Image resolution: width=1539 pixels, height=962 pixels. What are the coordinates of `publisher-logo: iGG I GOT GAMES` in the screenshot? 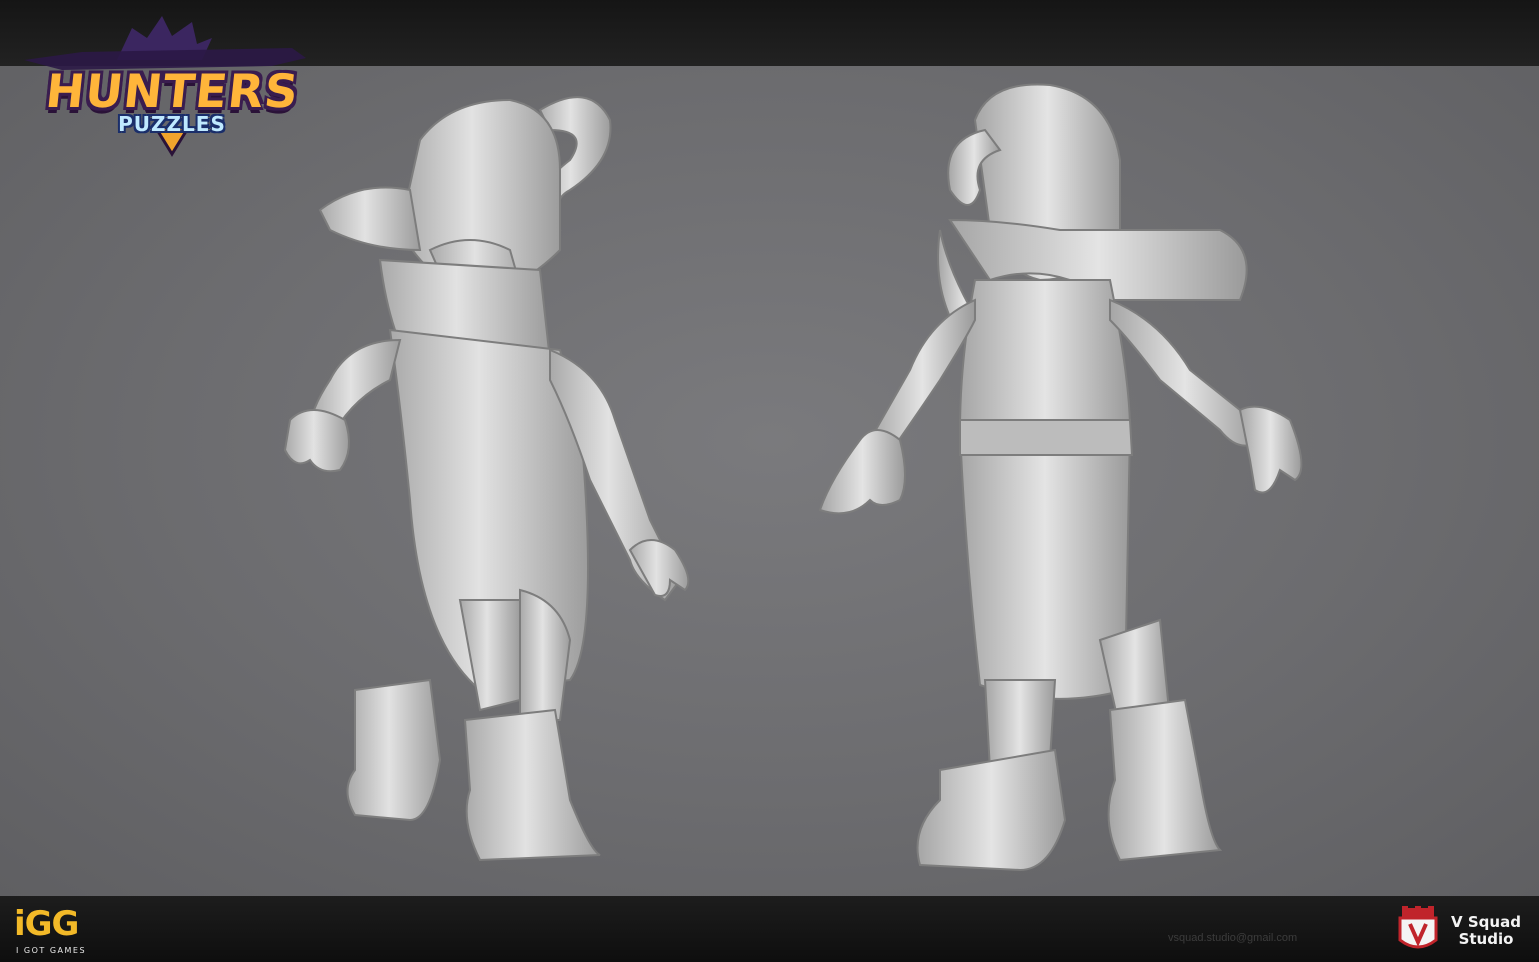 It's located at (64, 931).